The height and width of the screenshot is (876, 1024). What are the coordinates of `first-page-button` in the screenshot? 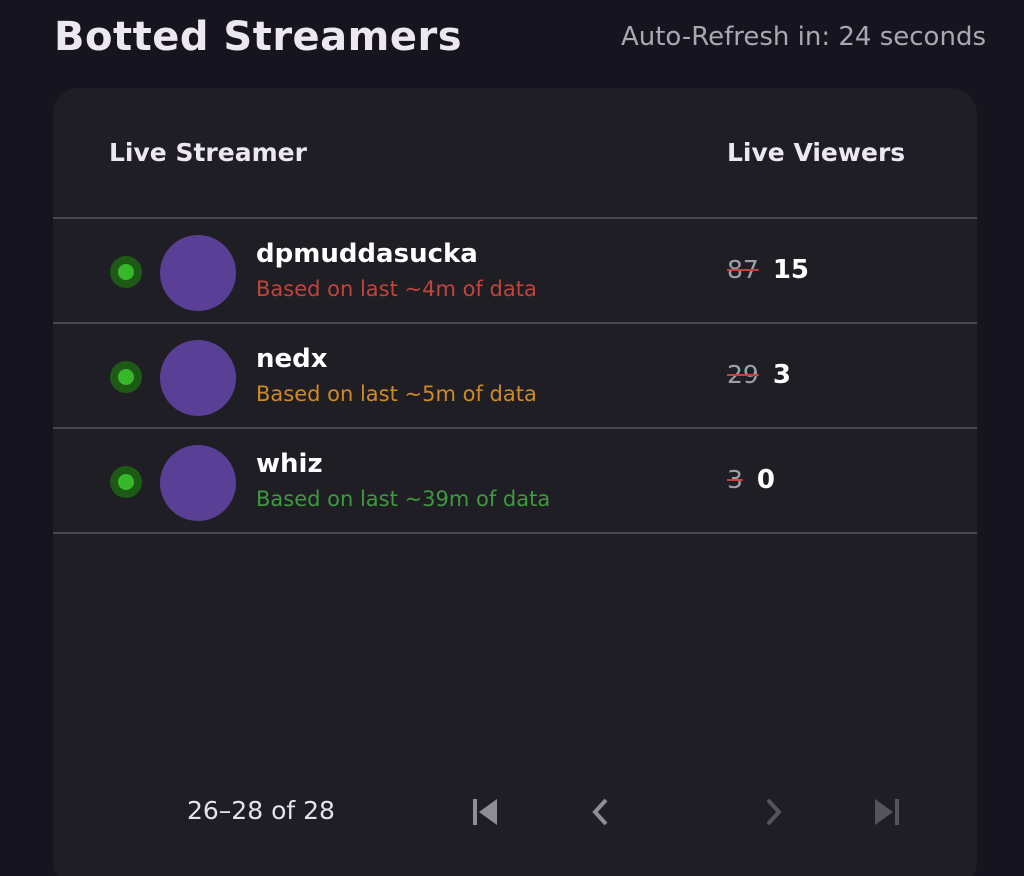 It's located at (485, 812).